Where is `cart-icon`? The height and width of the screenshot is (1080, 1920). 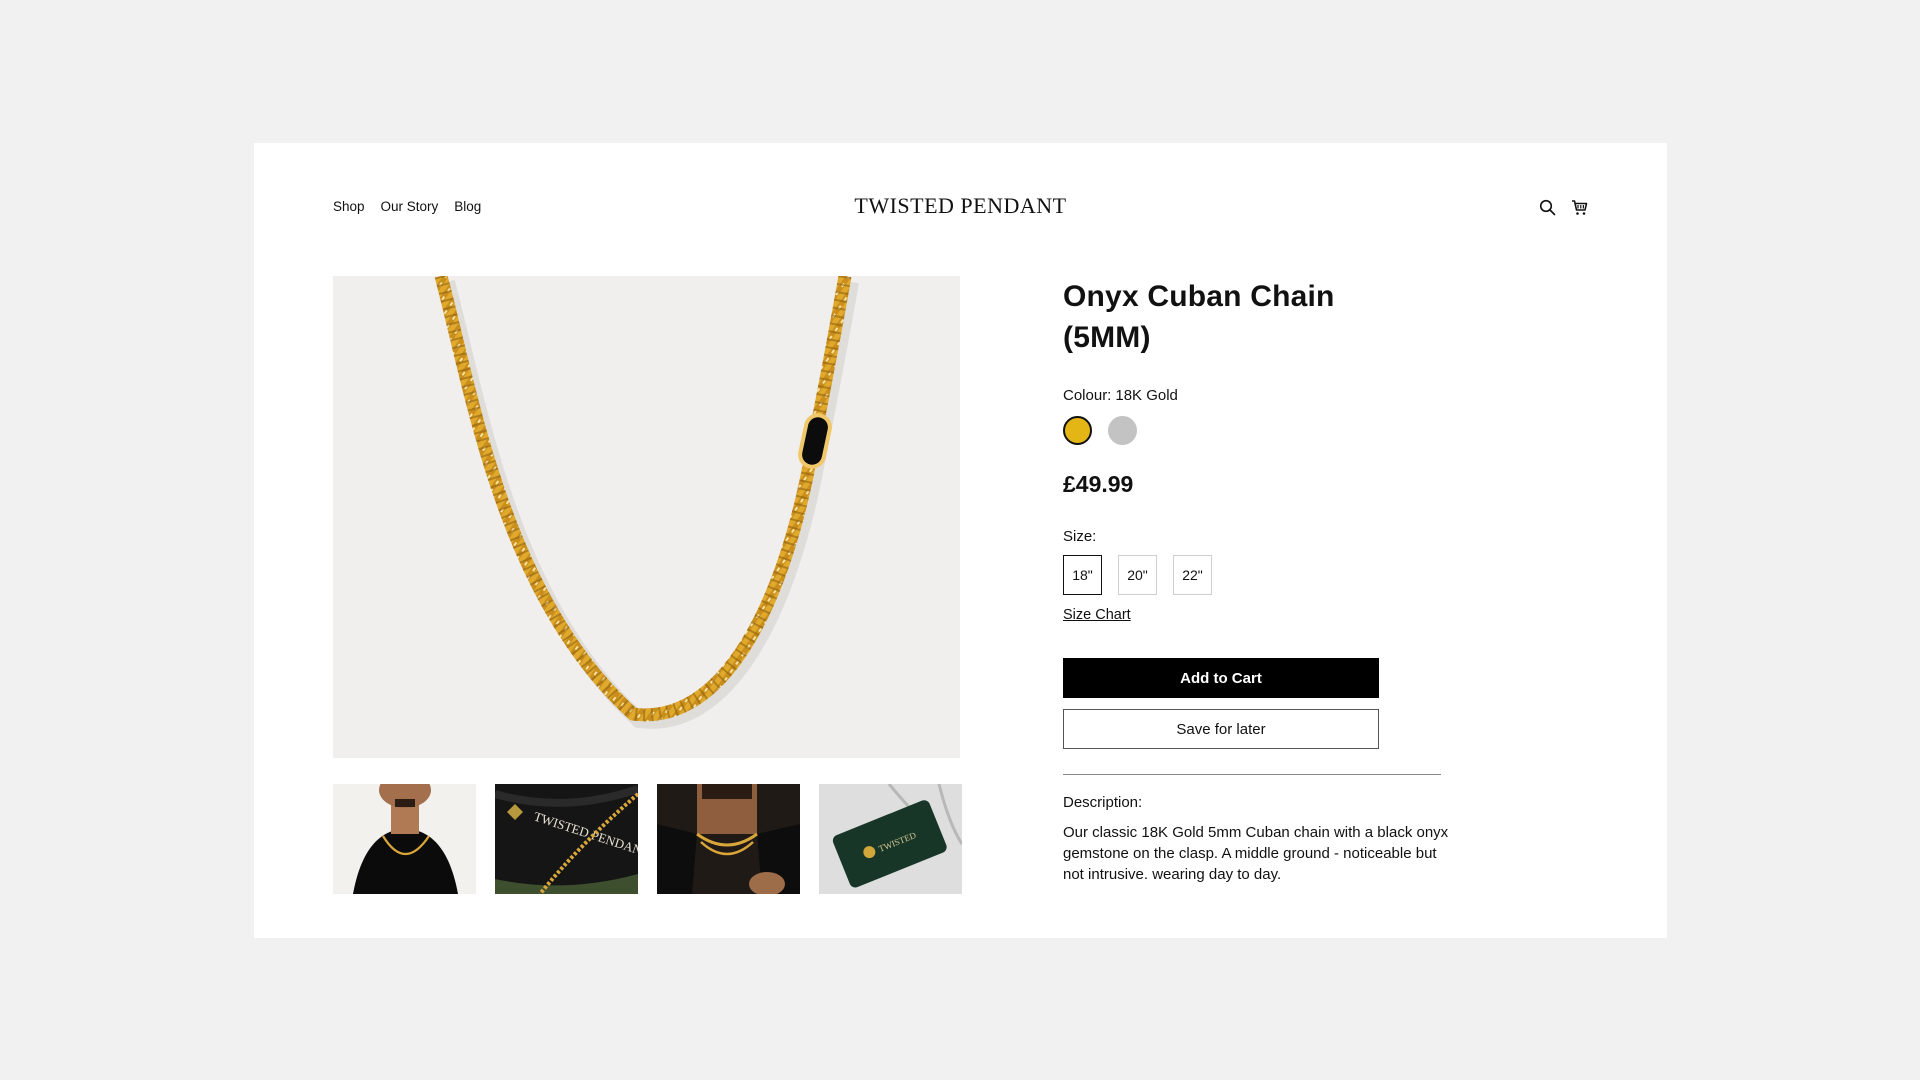 cart-icon is located at coordinates (1579, 207).